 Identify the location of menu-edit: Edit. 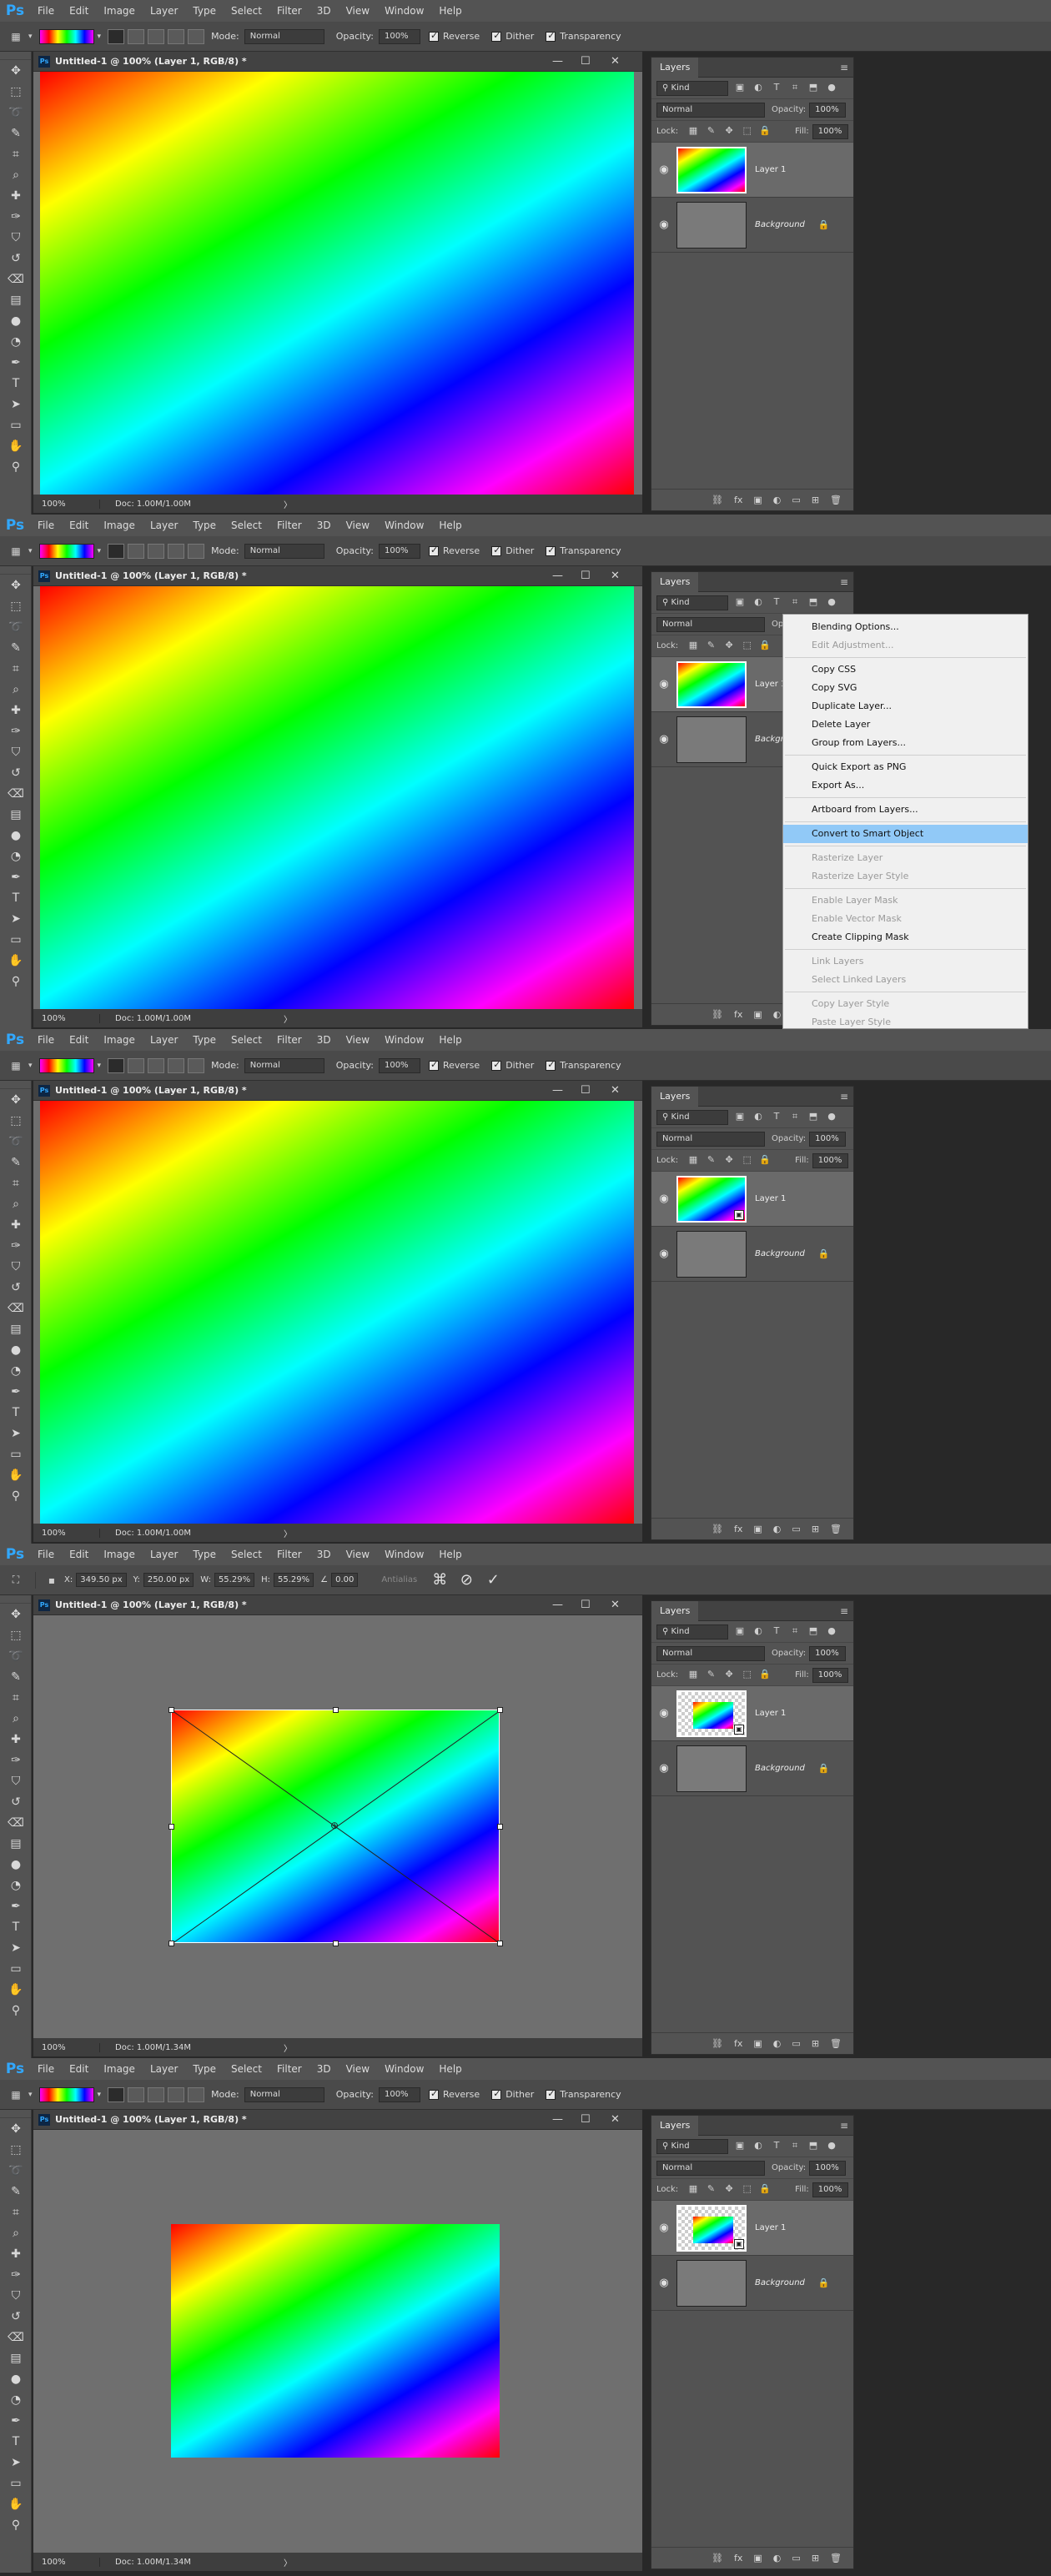
(79, 1554).